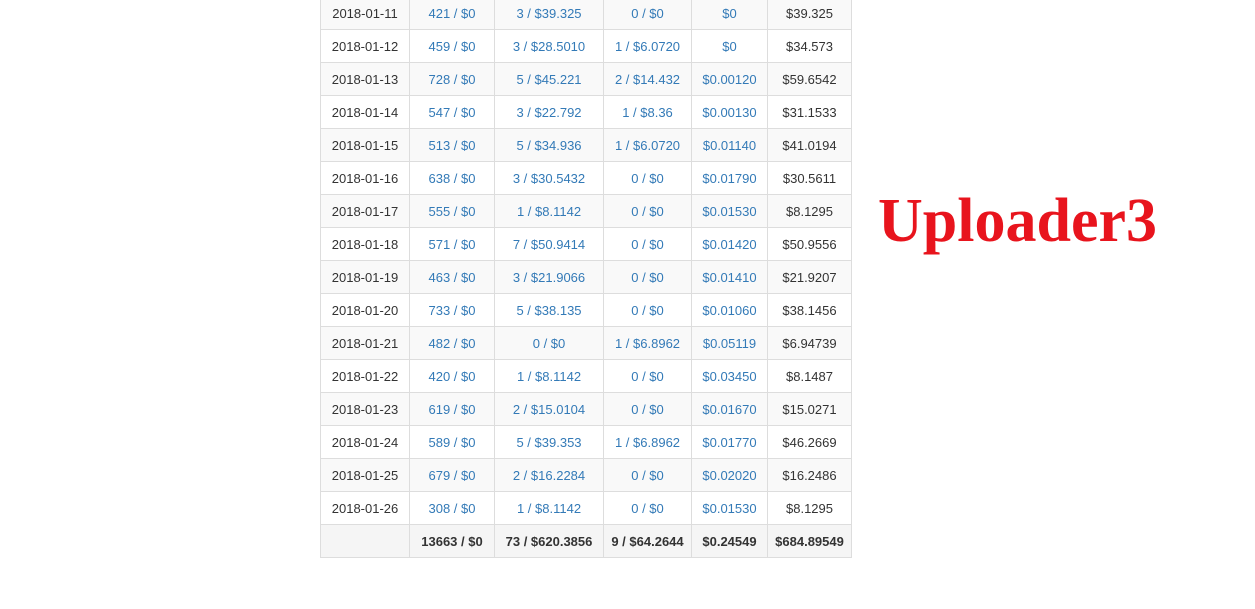 Image resolution: width=1255 pixels, height=609 pixels. I want to click on cell-sales-link: 5 / $38.135, so click(549, 310).